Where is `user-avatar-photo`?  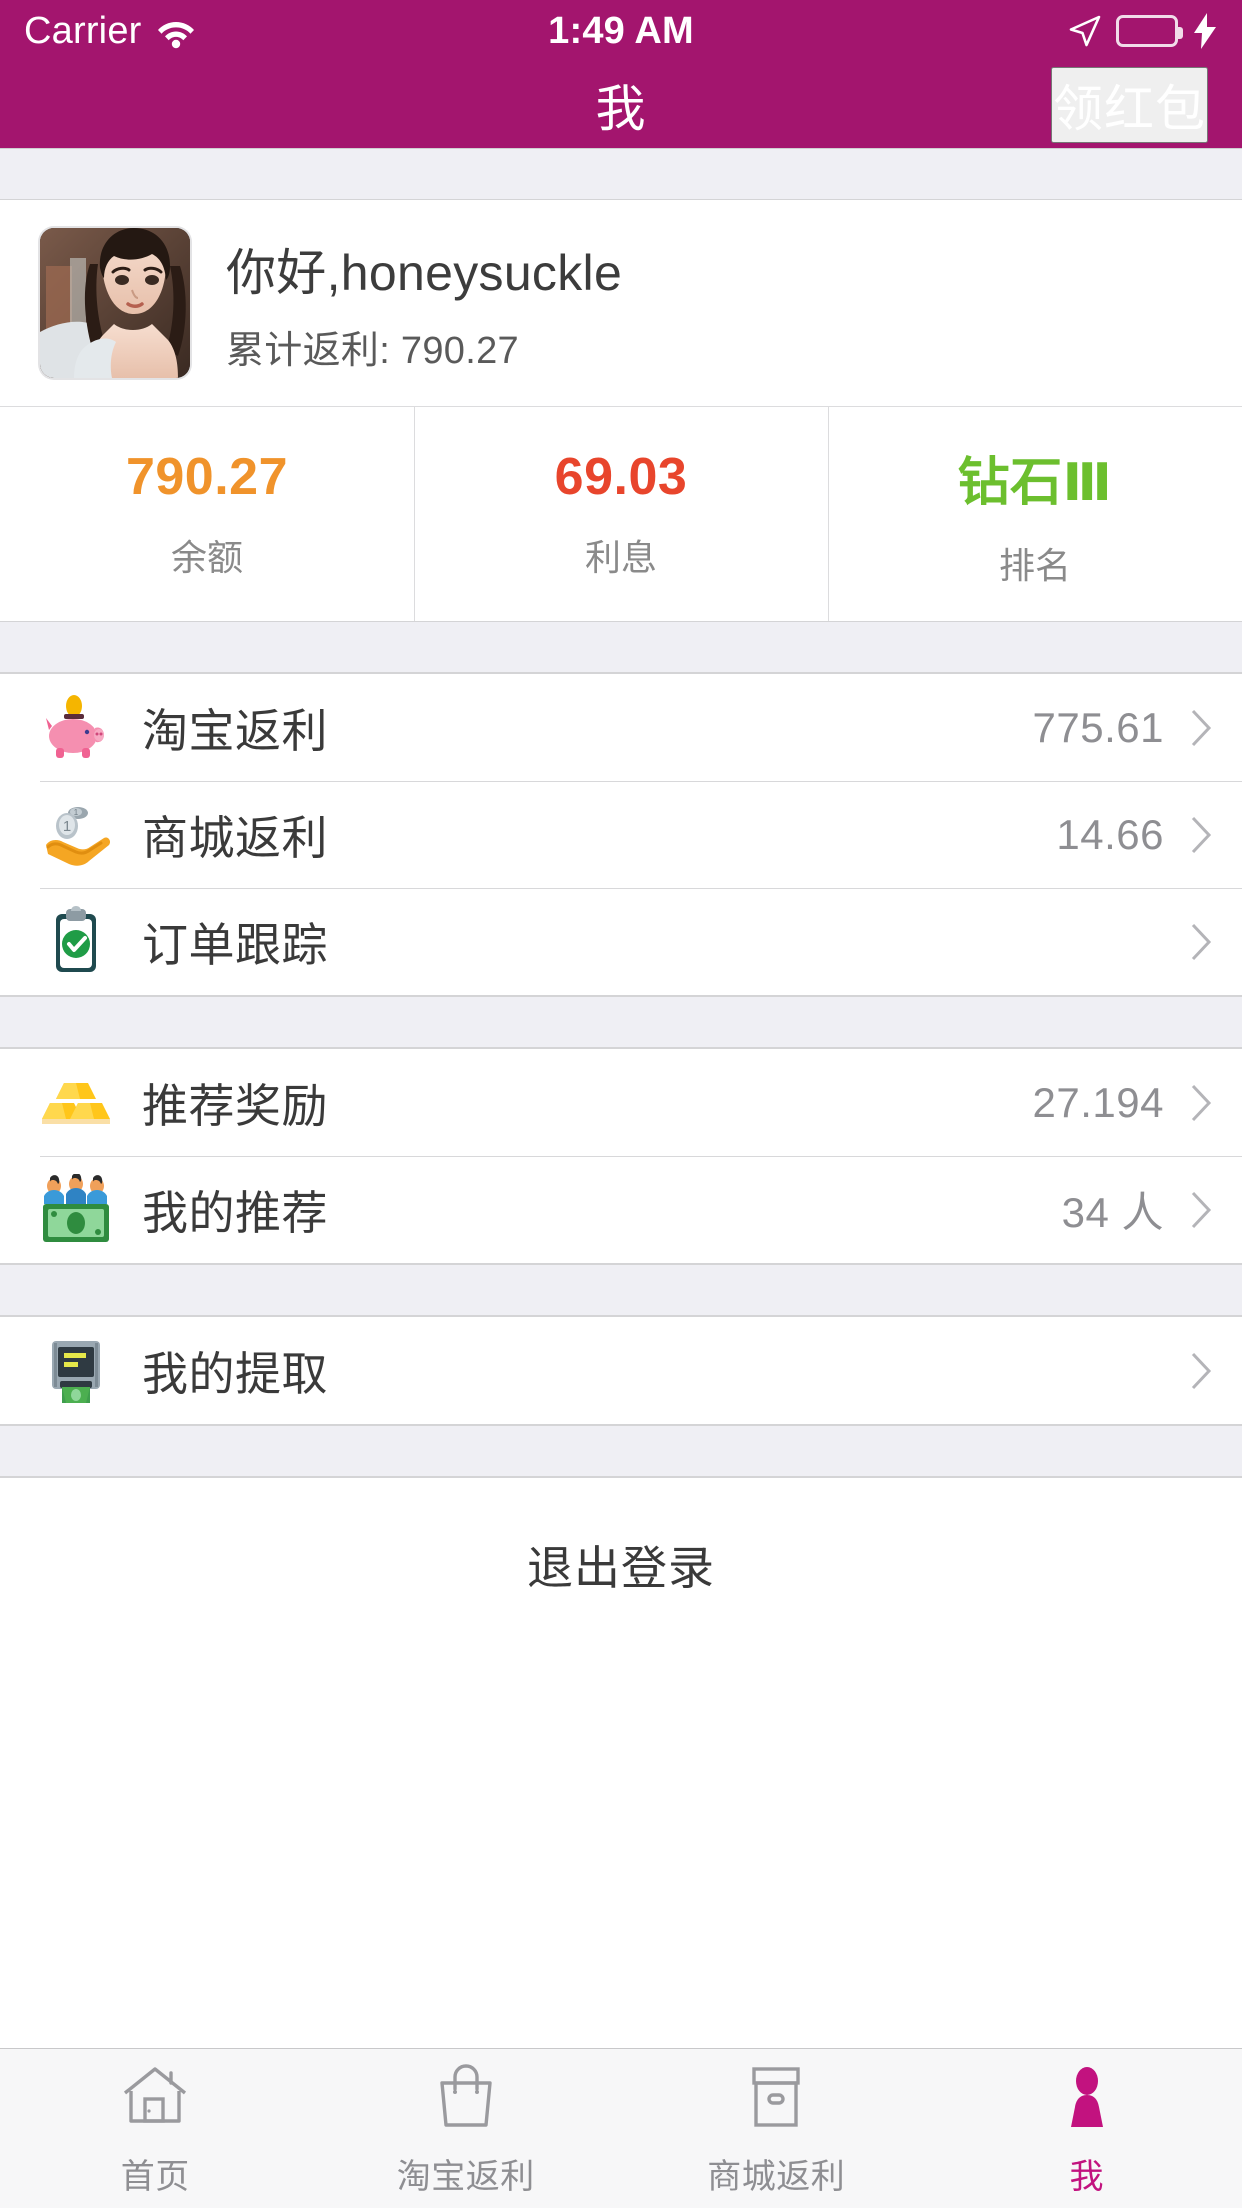
user-avatar-photo is located at coordinates (115, 303).